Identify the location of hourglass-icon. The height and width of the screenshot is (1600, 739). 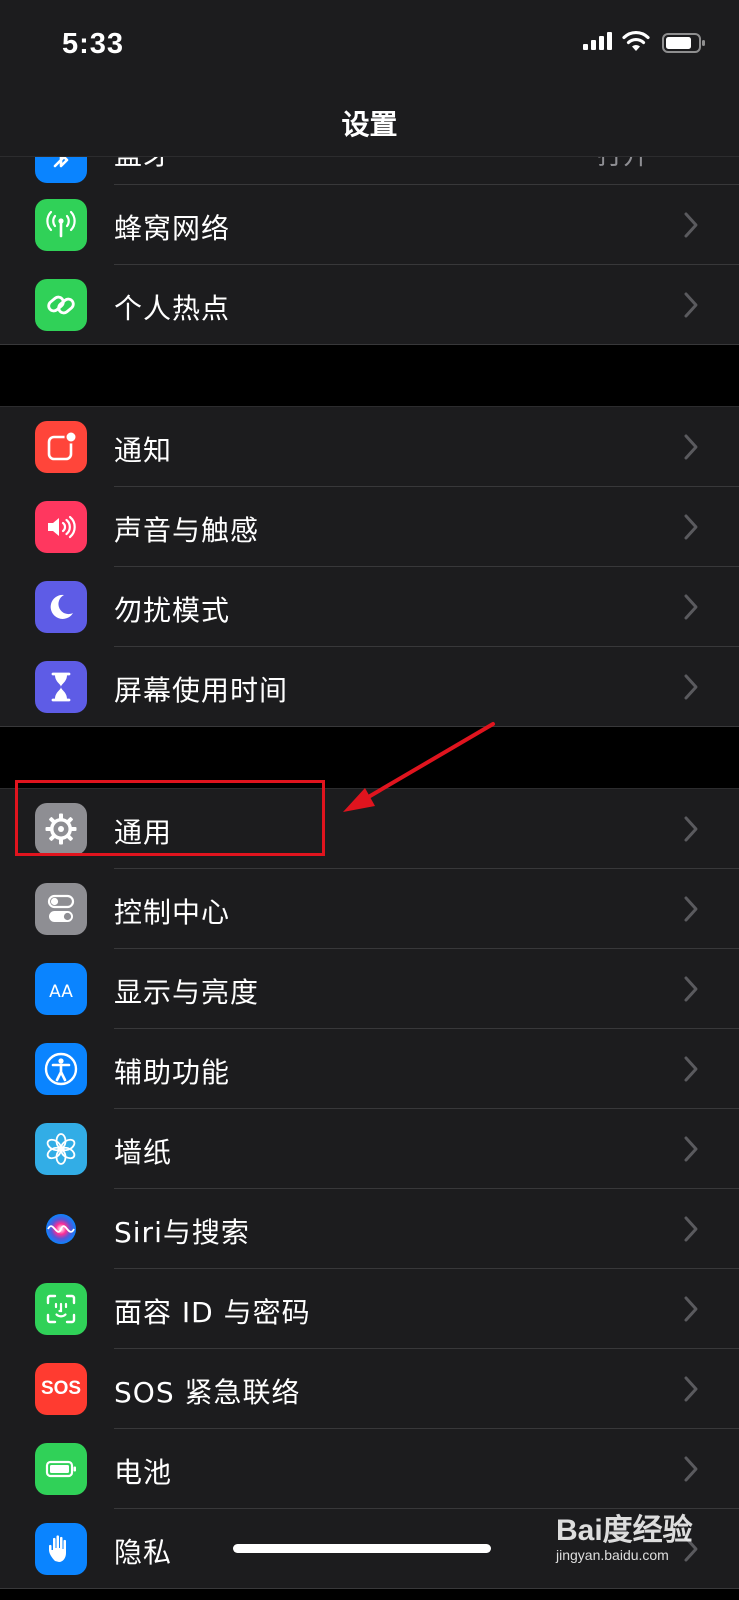
(61, 687).